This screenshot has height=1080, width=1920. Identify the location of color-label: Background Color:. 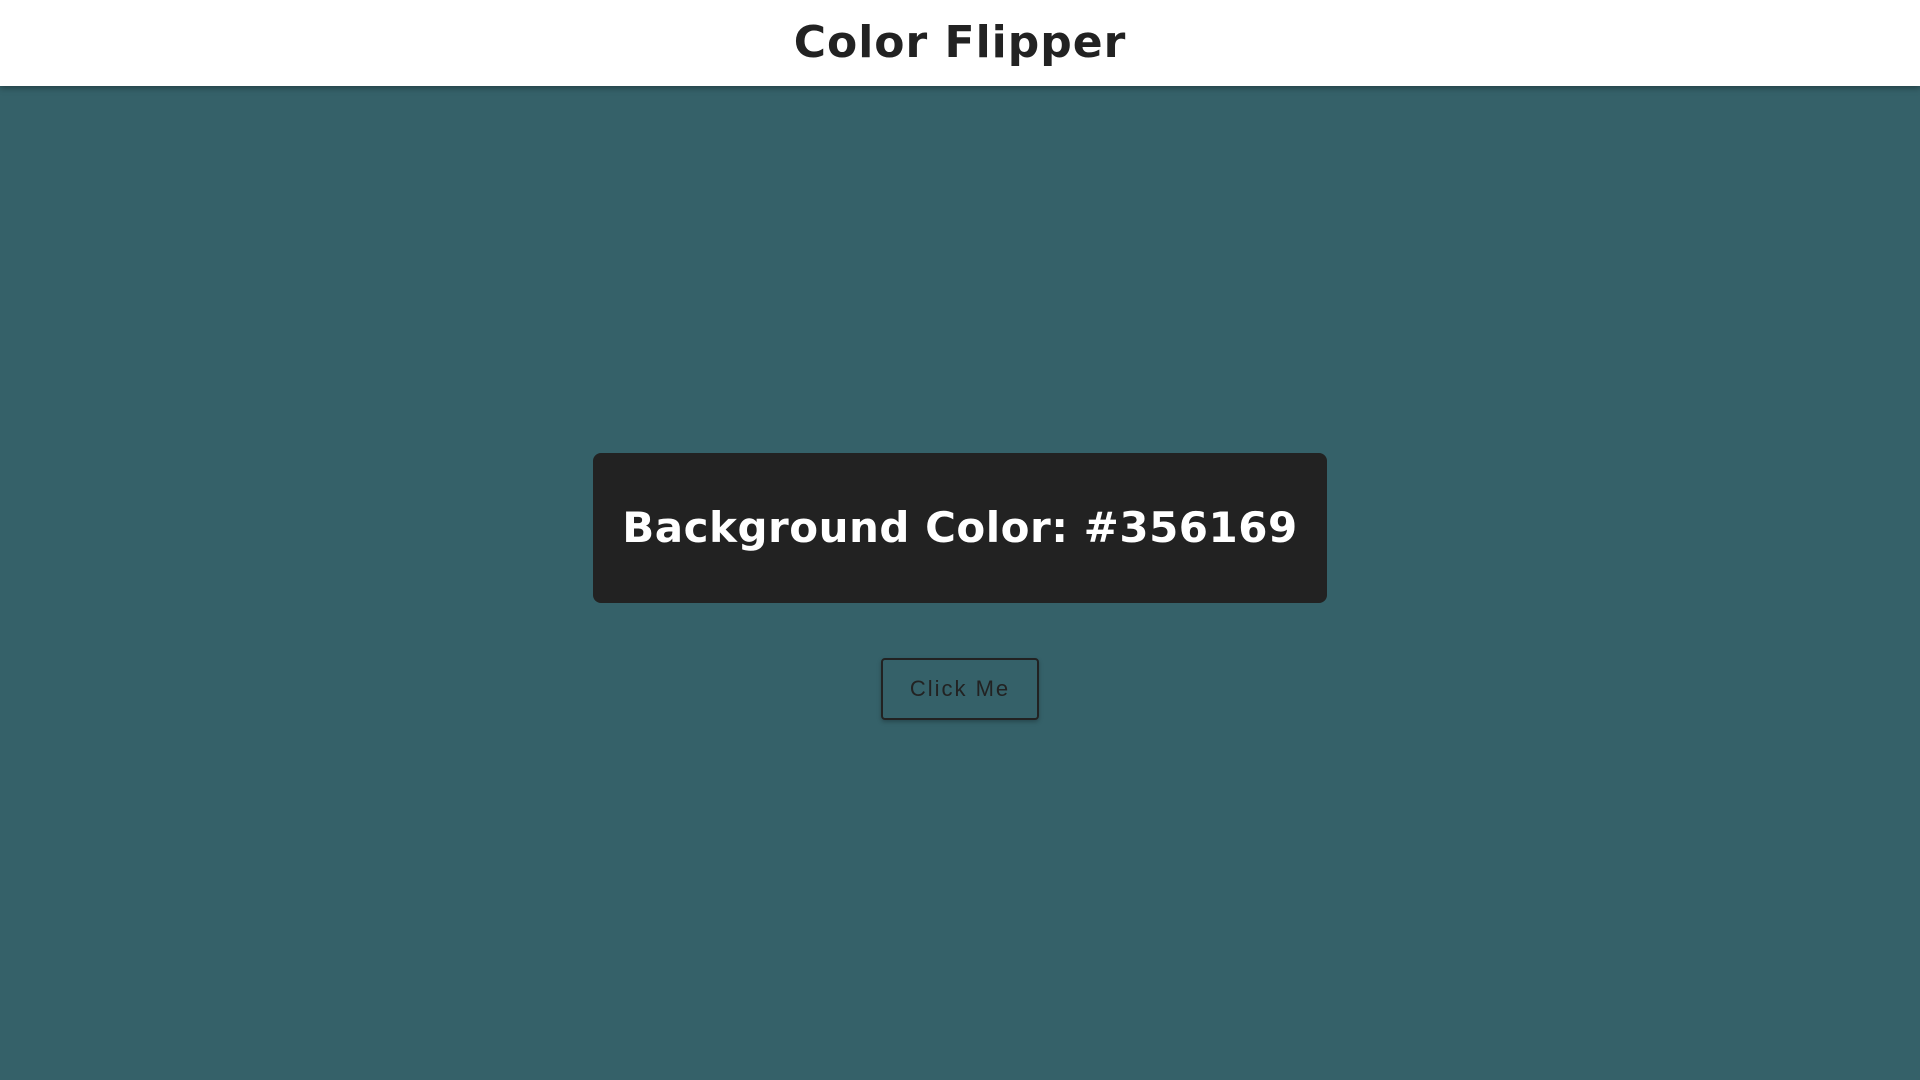
(853, 527).